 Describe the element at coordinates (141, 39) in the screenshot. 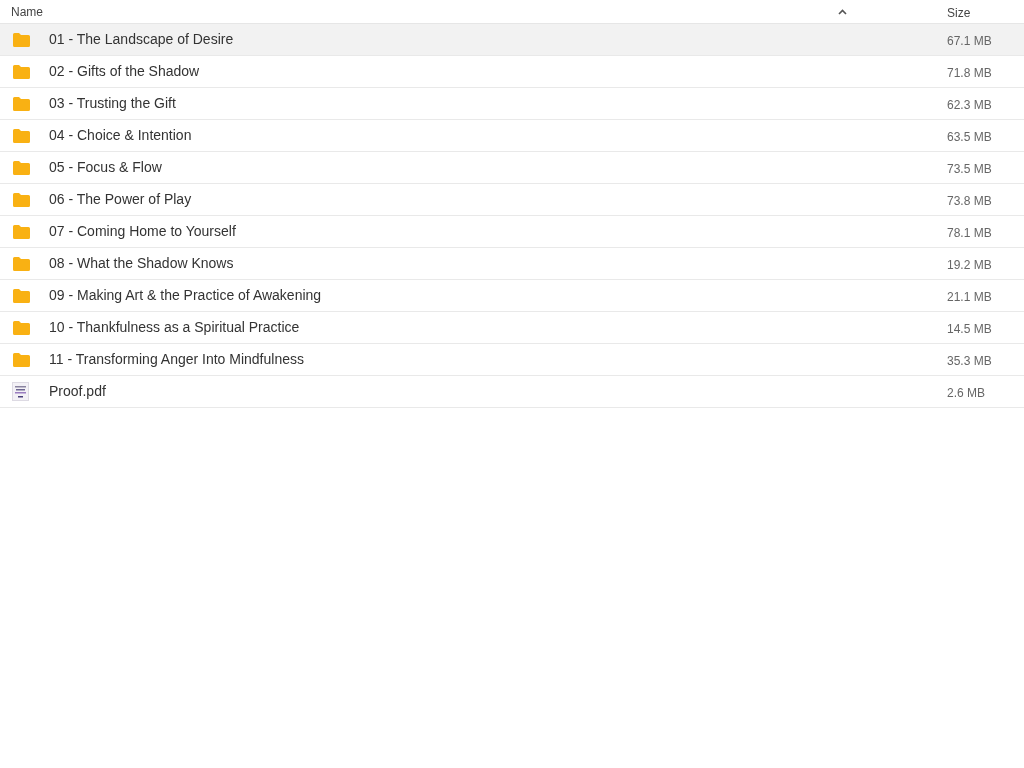

I see `file-name: 01 - The Landscape of Desire` at that location.